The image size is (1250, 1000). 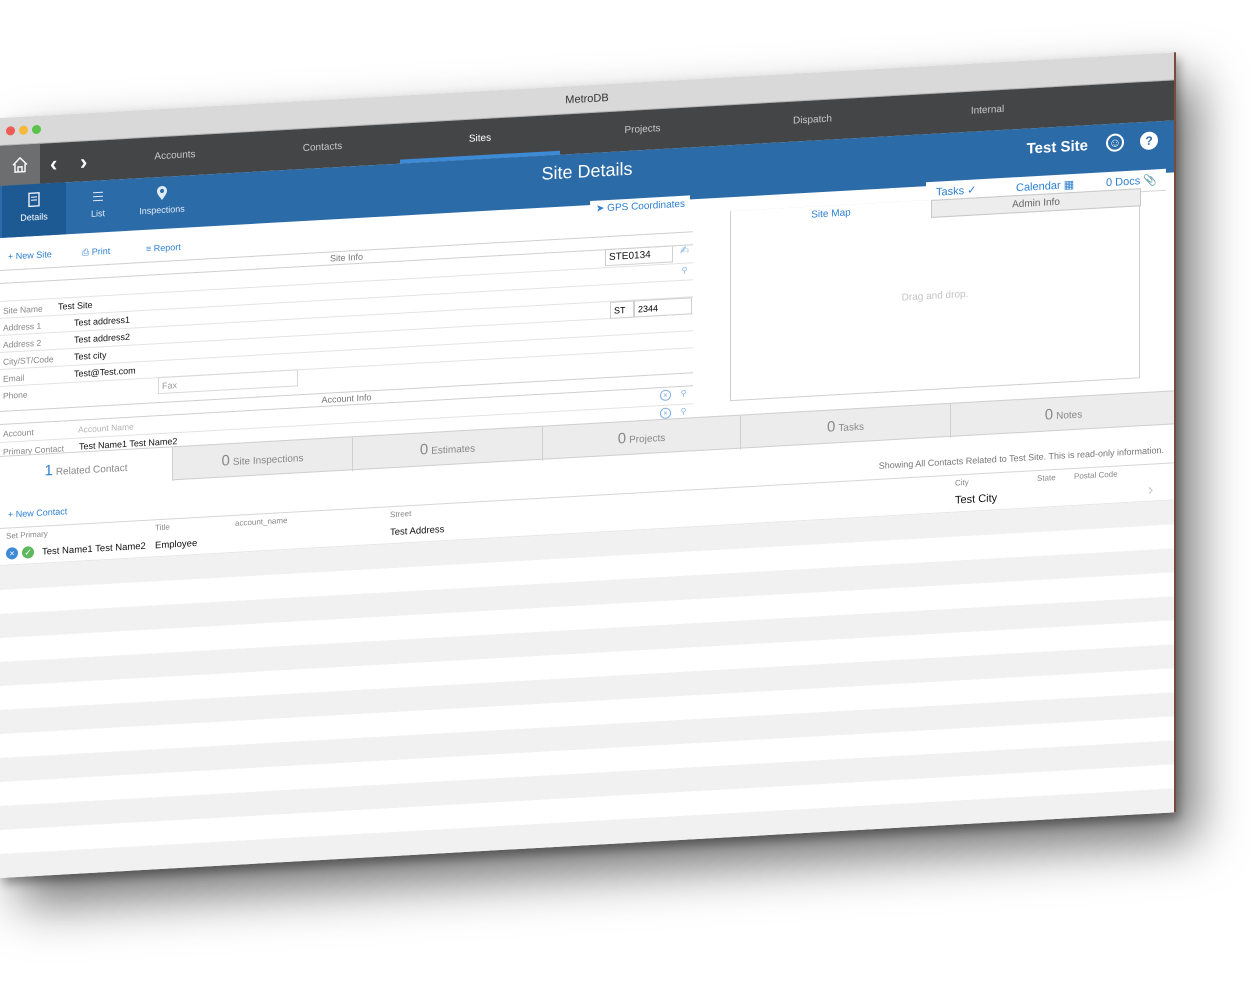 What do you see at coordinates (950, 192) in the screenshot?
I see `tasks-label: Tasks` at bounding box center [950, 192].